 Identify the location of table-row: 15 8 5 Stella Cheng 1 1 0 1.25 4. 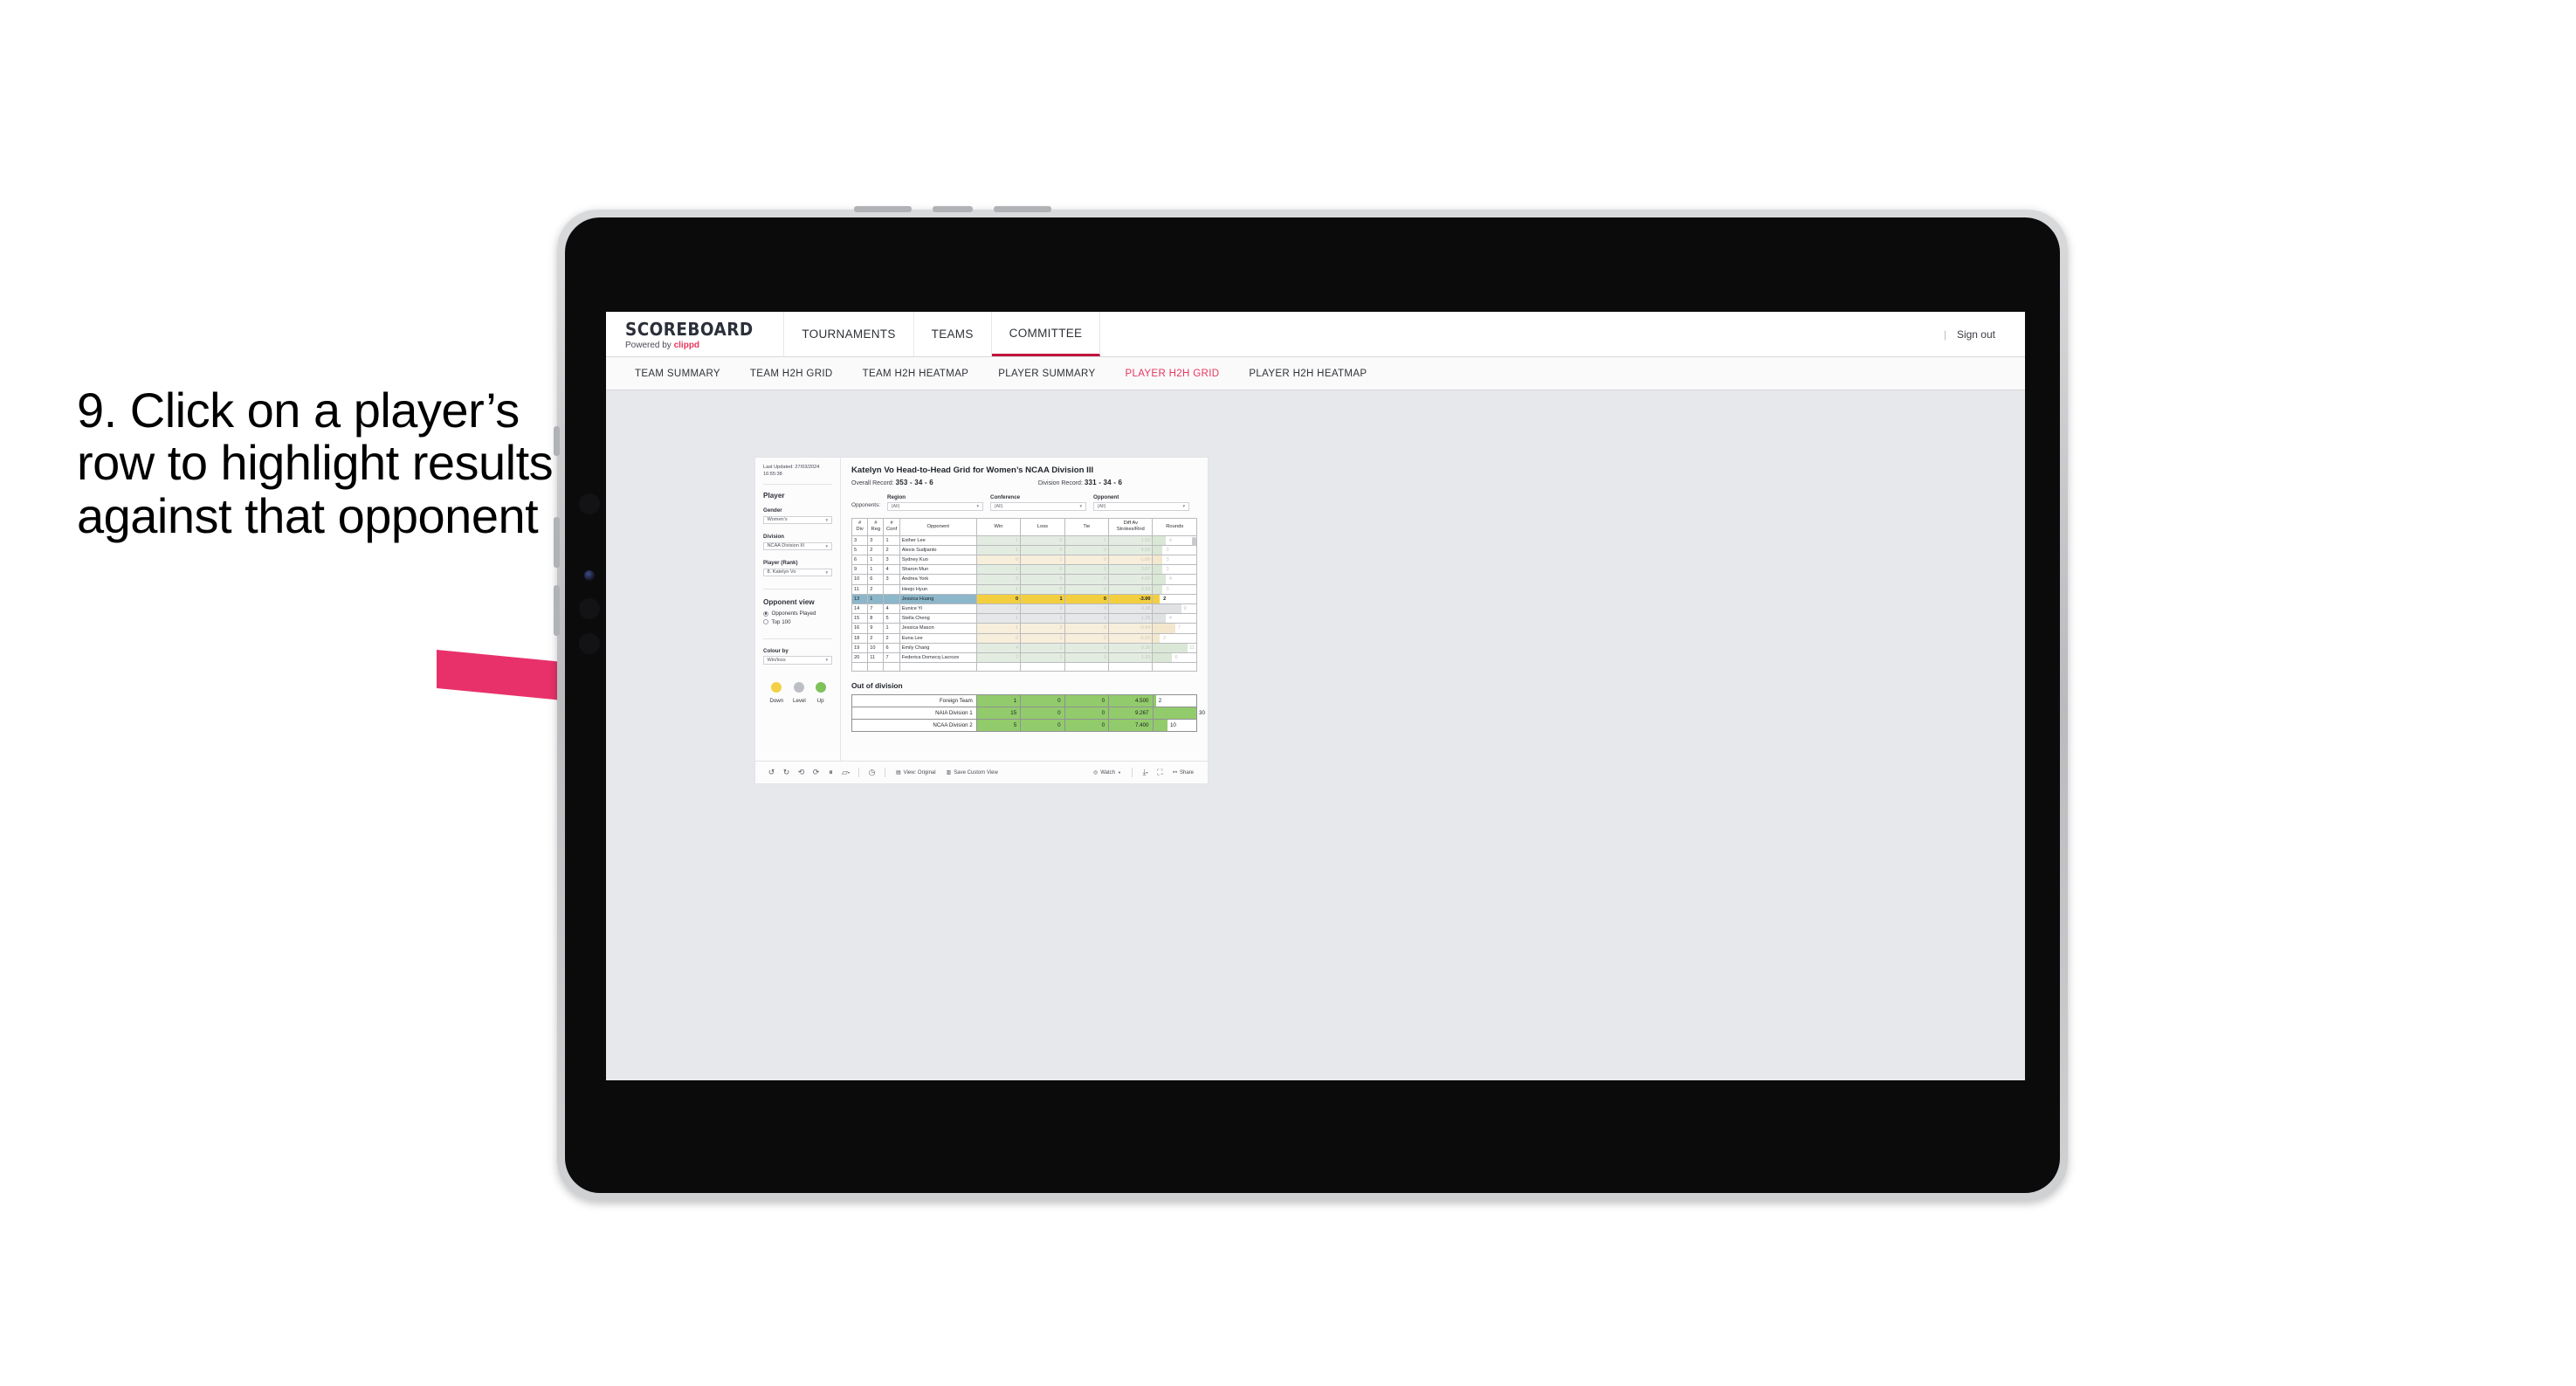
(1024, 618).